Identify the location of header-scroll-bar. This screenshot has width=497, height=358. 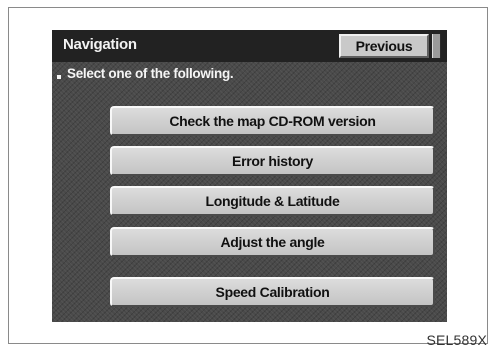
(436, 46).